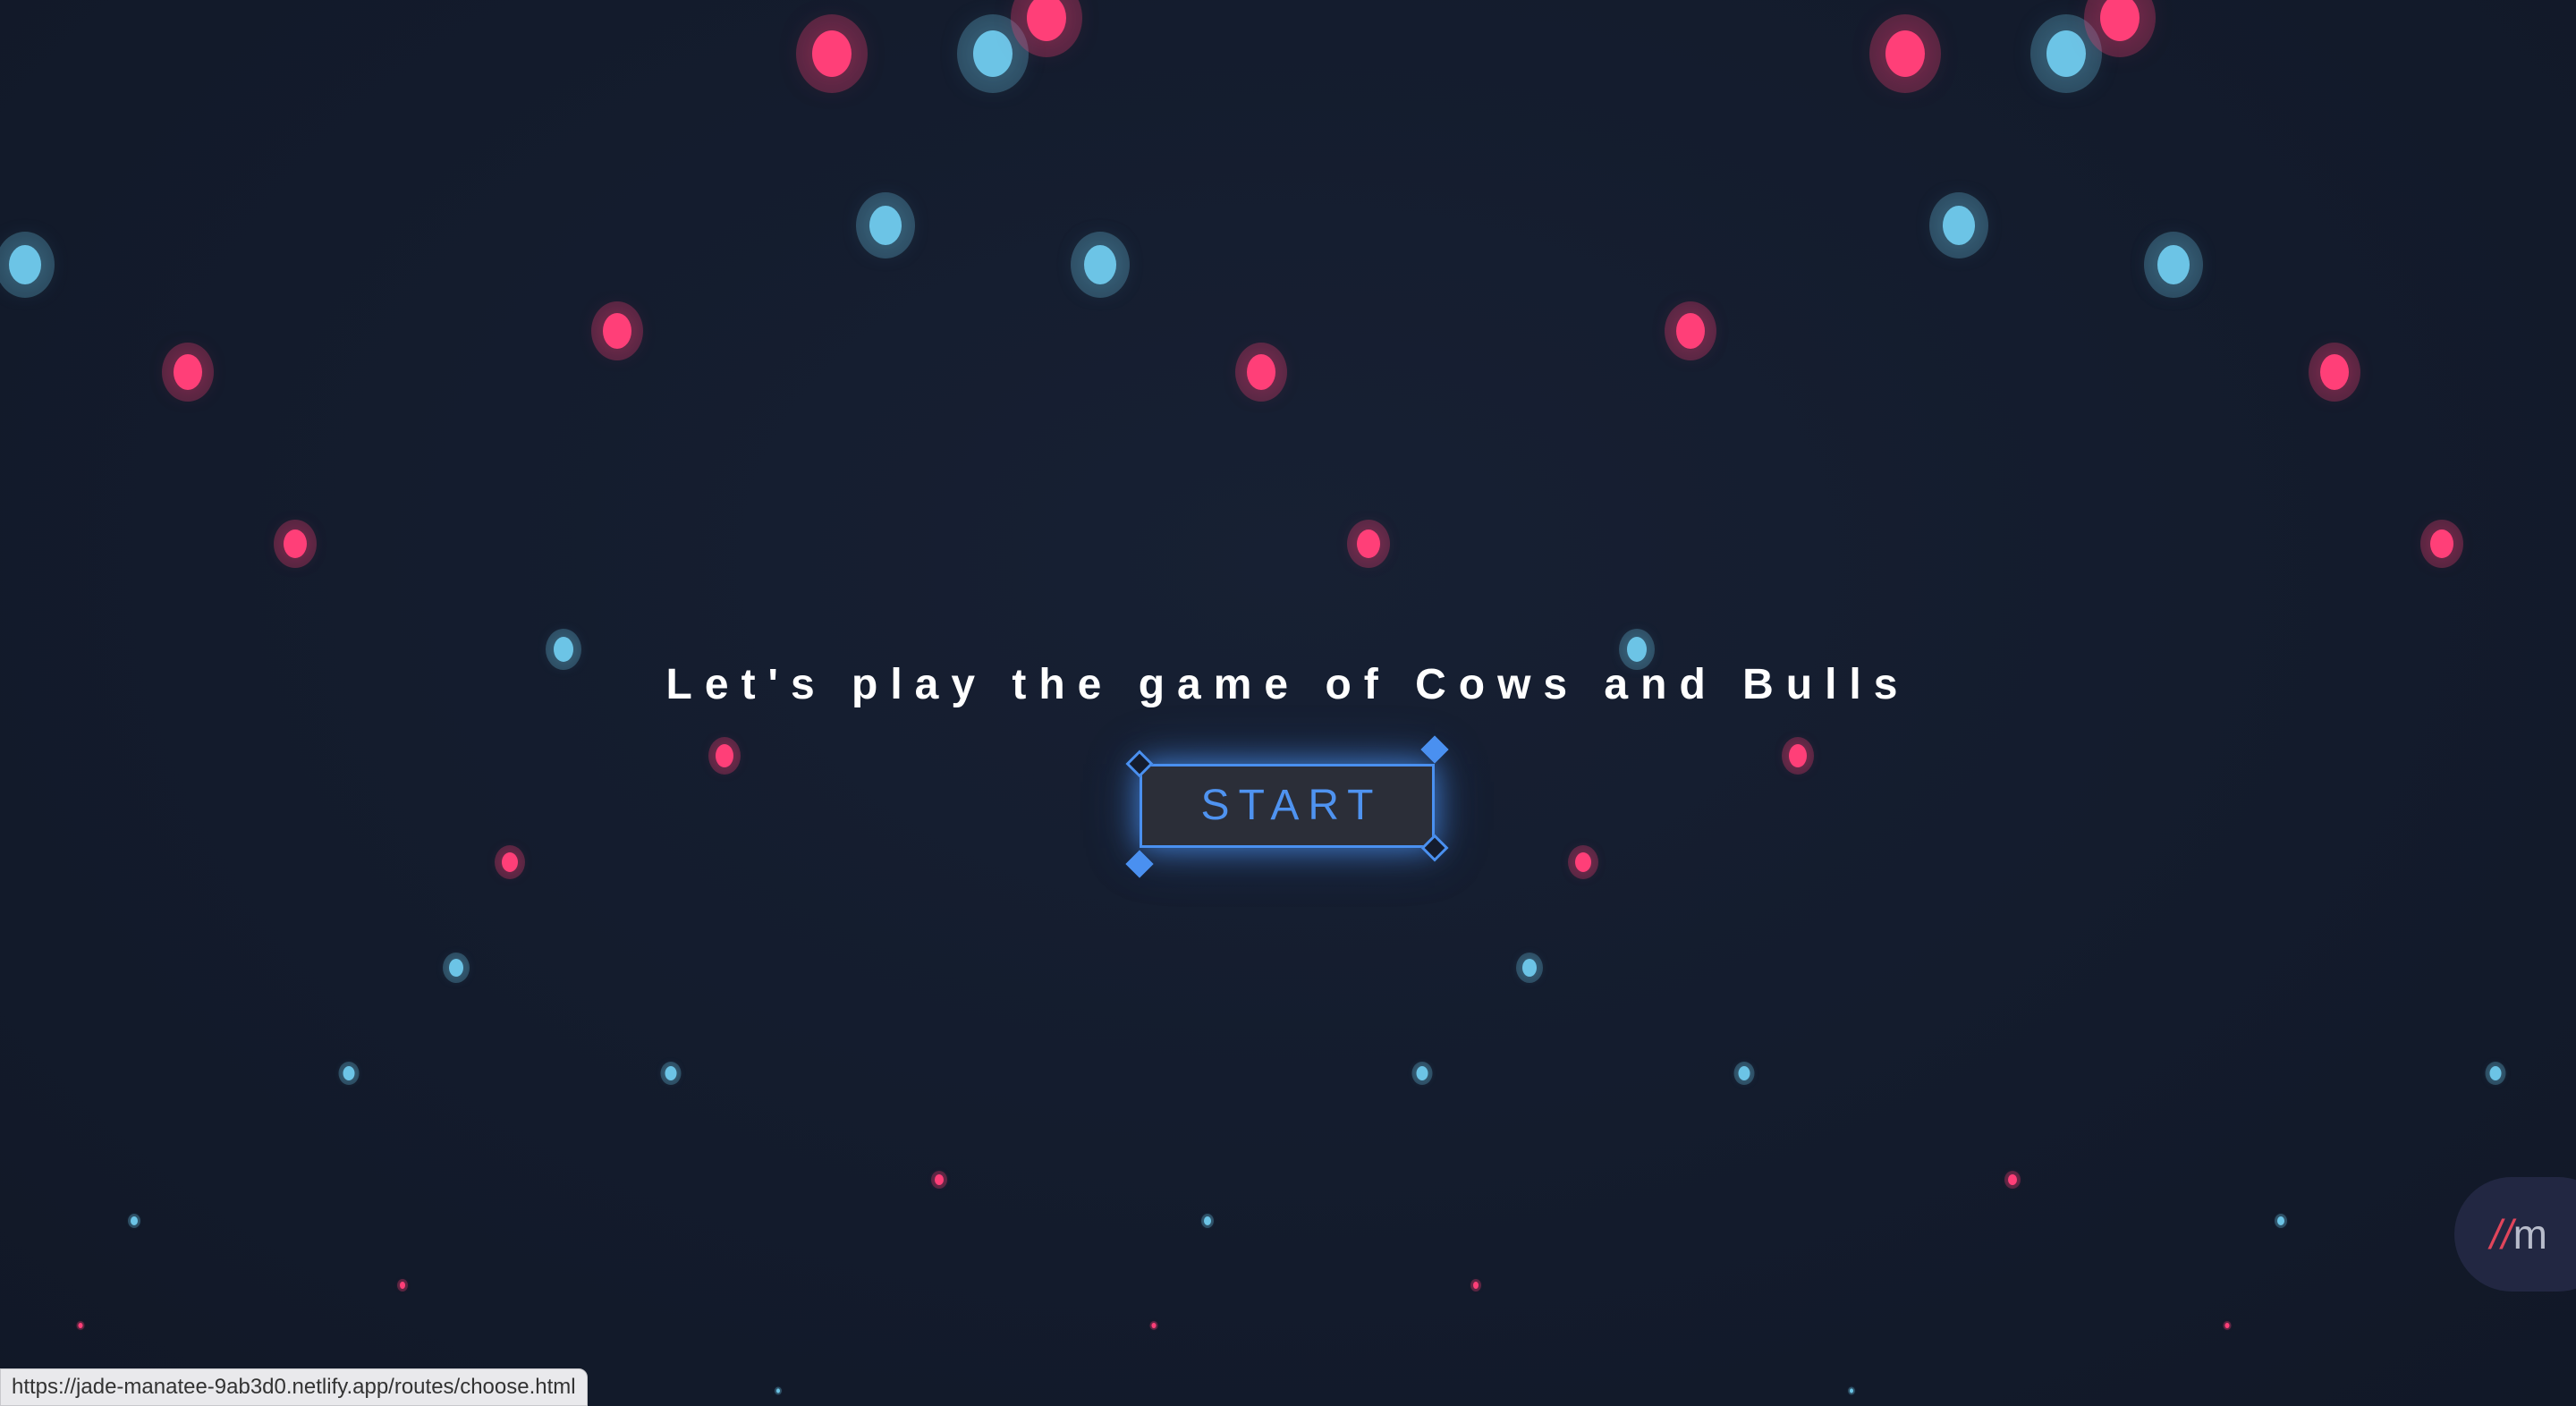 This screenshot has width=2576, height=1406. What do you see at coordinates (2501, 1235) in the screenshot?
I see `badge-slashes: //` at bounding box center [2501, 1235].